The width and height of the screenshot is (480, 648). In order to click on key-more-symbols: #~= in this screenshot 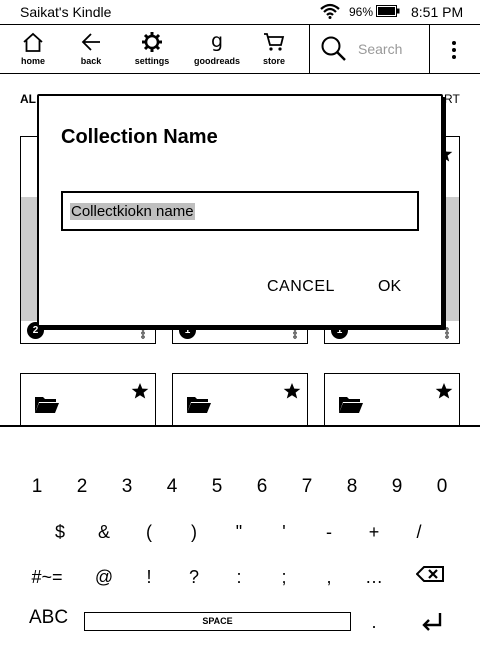, I will do `click(47, 577)`.